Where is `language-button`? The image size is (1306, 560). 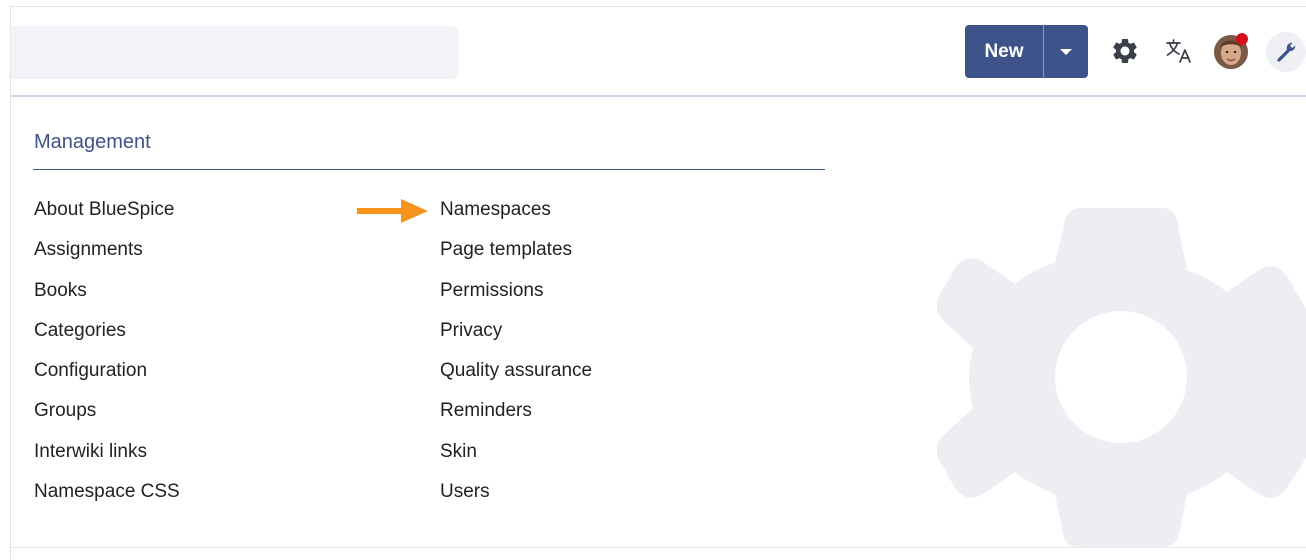
language-button is located at coordinates (1179, 51).